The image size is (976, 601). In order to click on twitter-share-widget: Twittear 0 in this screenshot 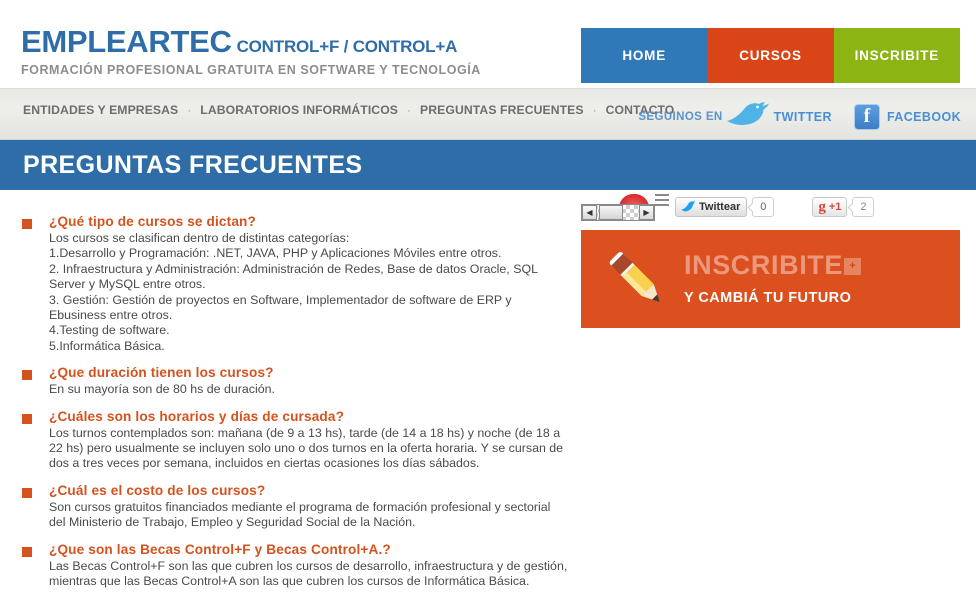, I will do `click(725, 207)`.